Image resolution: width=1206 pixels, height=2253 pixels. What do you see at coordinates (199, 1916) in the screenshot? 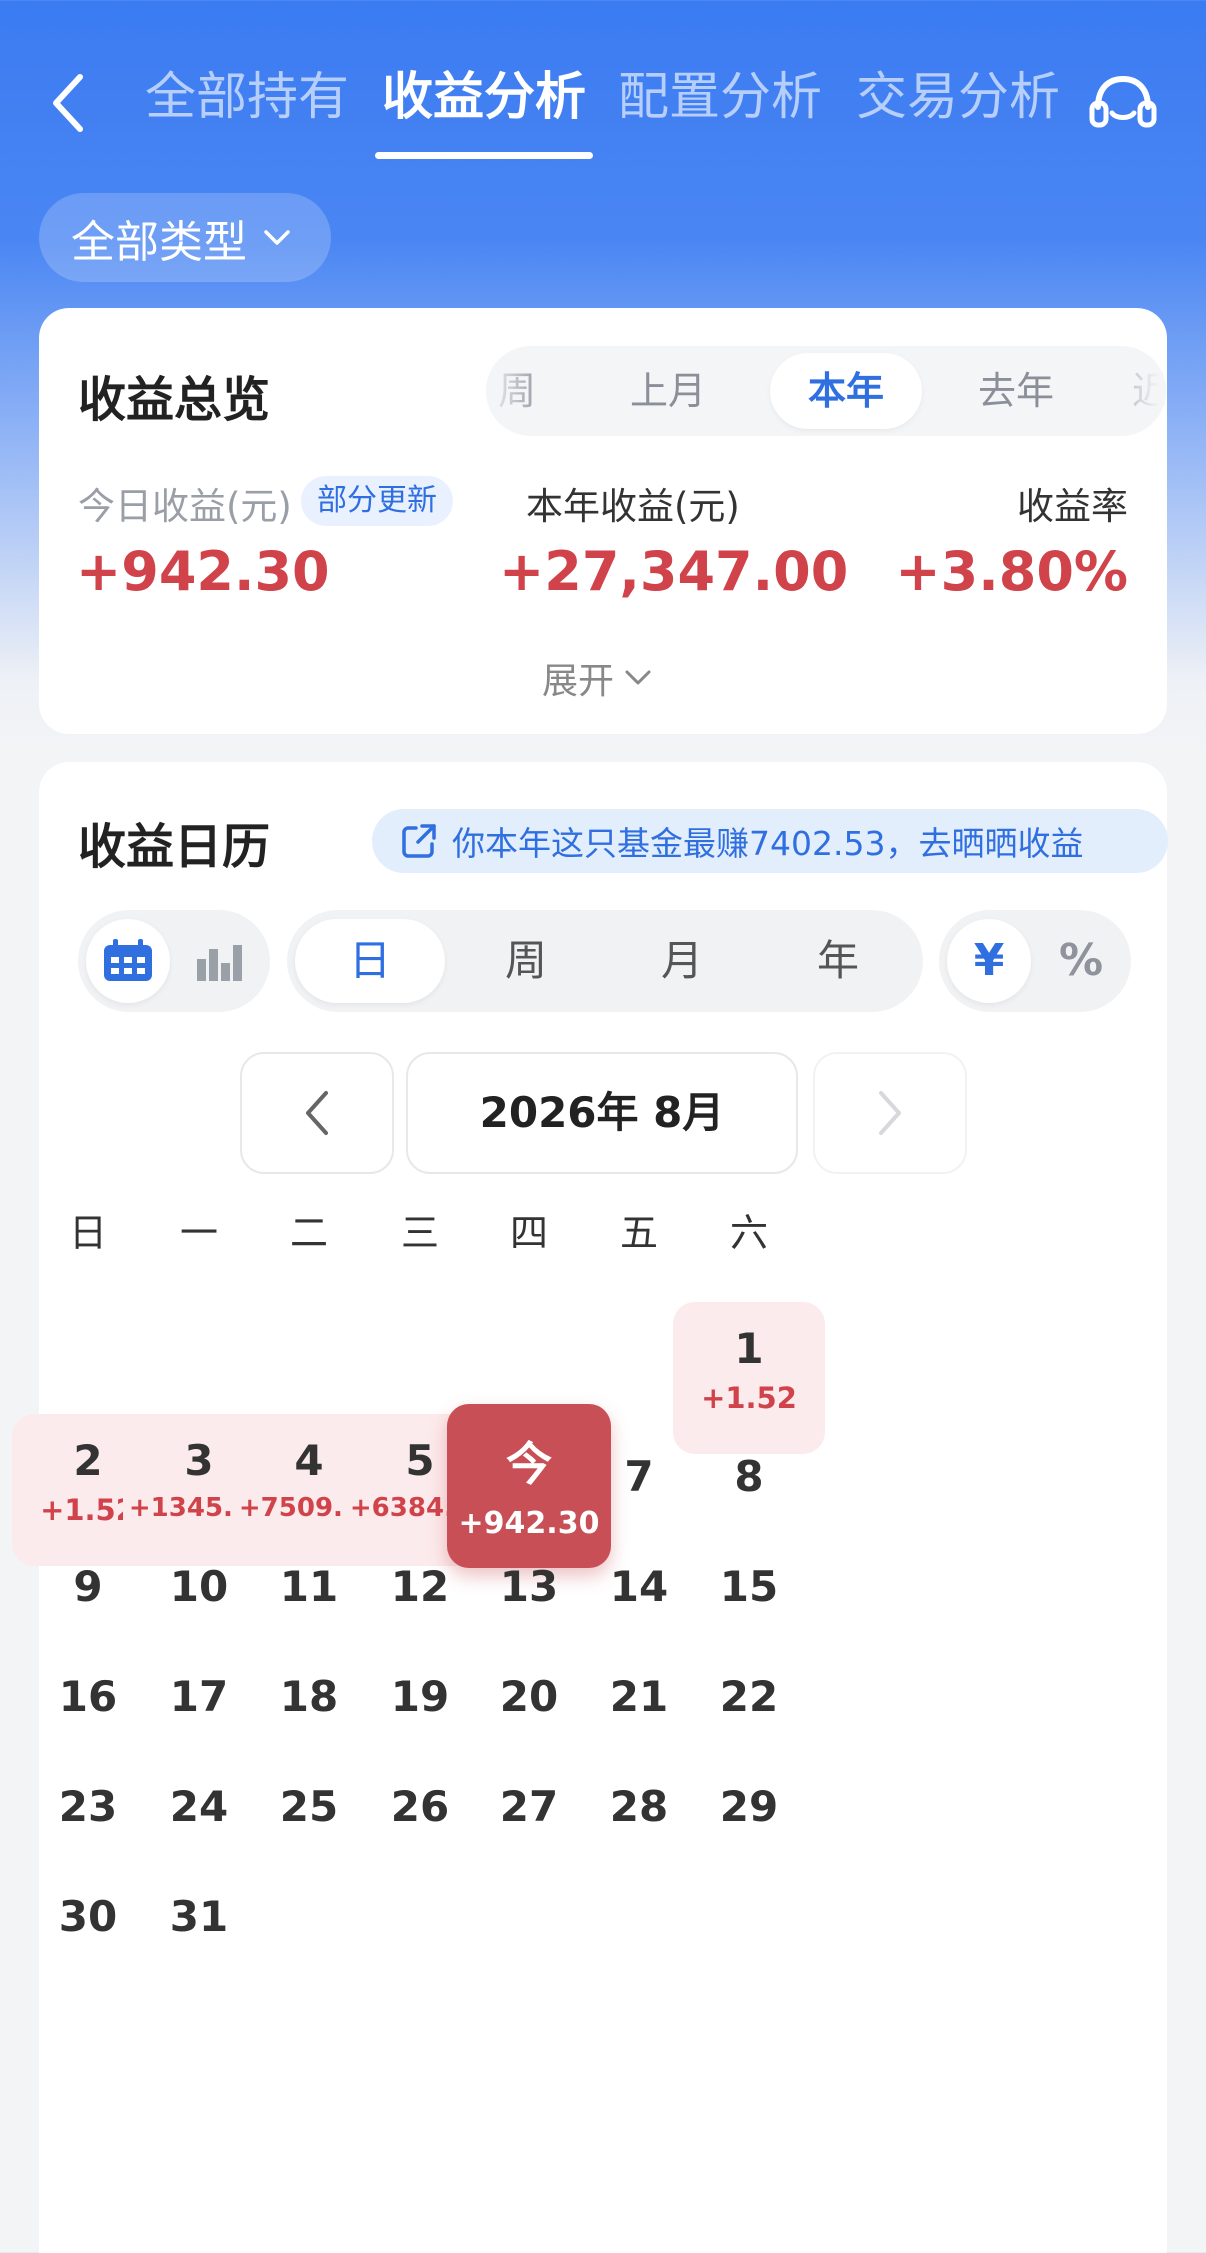
I see `day-number: 31` at bounding box center [199, 1916].